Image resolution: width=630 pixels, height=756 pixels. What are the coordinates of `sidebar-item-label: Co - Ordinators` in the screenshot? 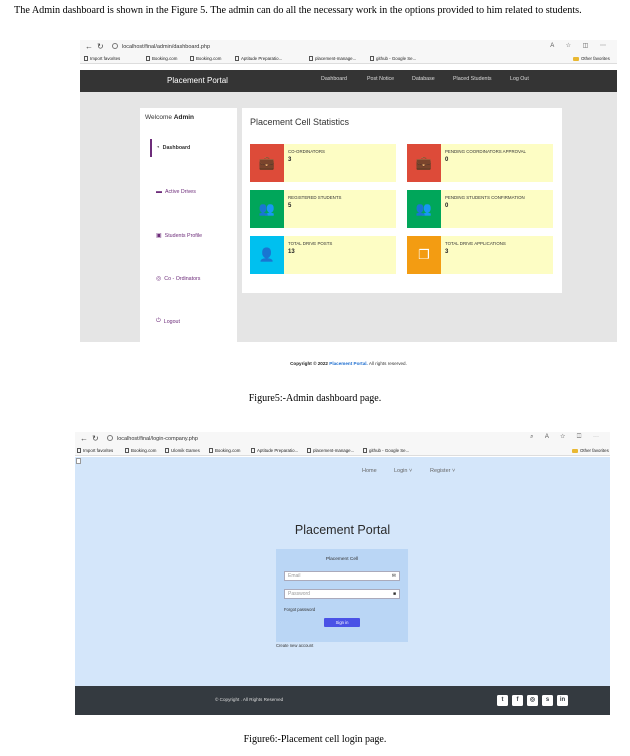 It's located at (182, 278).